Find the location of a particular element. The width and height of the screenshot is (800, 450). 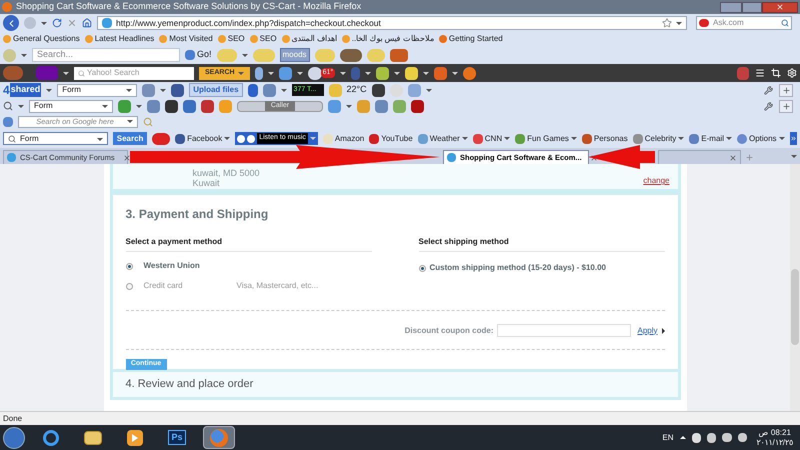

stop-button is located at coordinates (72, 23).